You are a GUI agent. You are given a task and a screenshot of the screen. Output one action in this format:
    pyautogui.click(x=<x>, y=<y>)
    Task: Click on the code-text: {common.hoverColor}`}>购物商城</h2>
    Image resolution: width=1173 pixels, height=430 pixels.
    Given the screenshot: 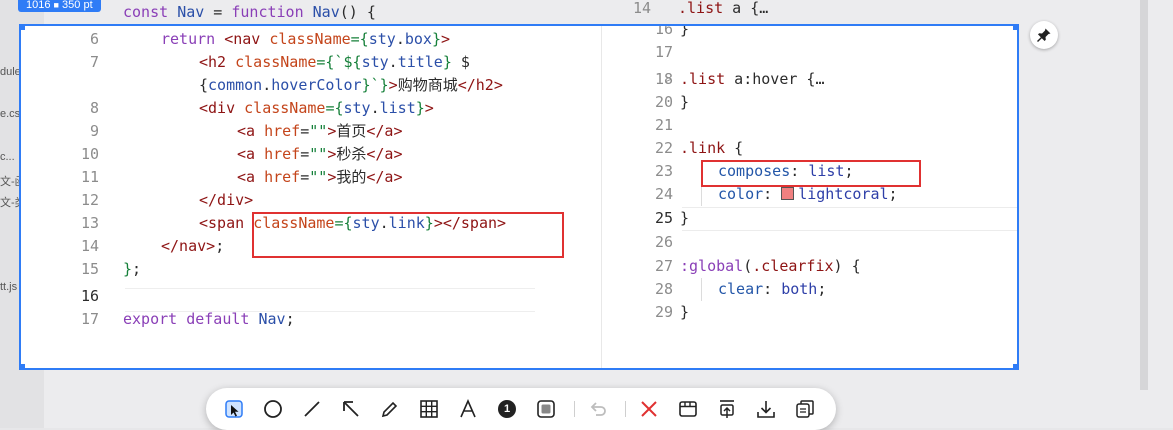 What is the action you would take?
    pyautogui.click(x=351, y=85)
    